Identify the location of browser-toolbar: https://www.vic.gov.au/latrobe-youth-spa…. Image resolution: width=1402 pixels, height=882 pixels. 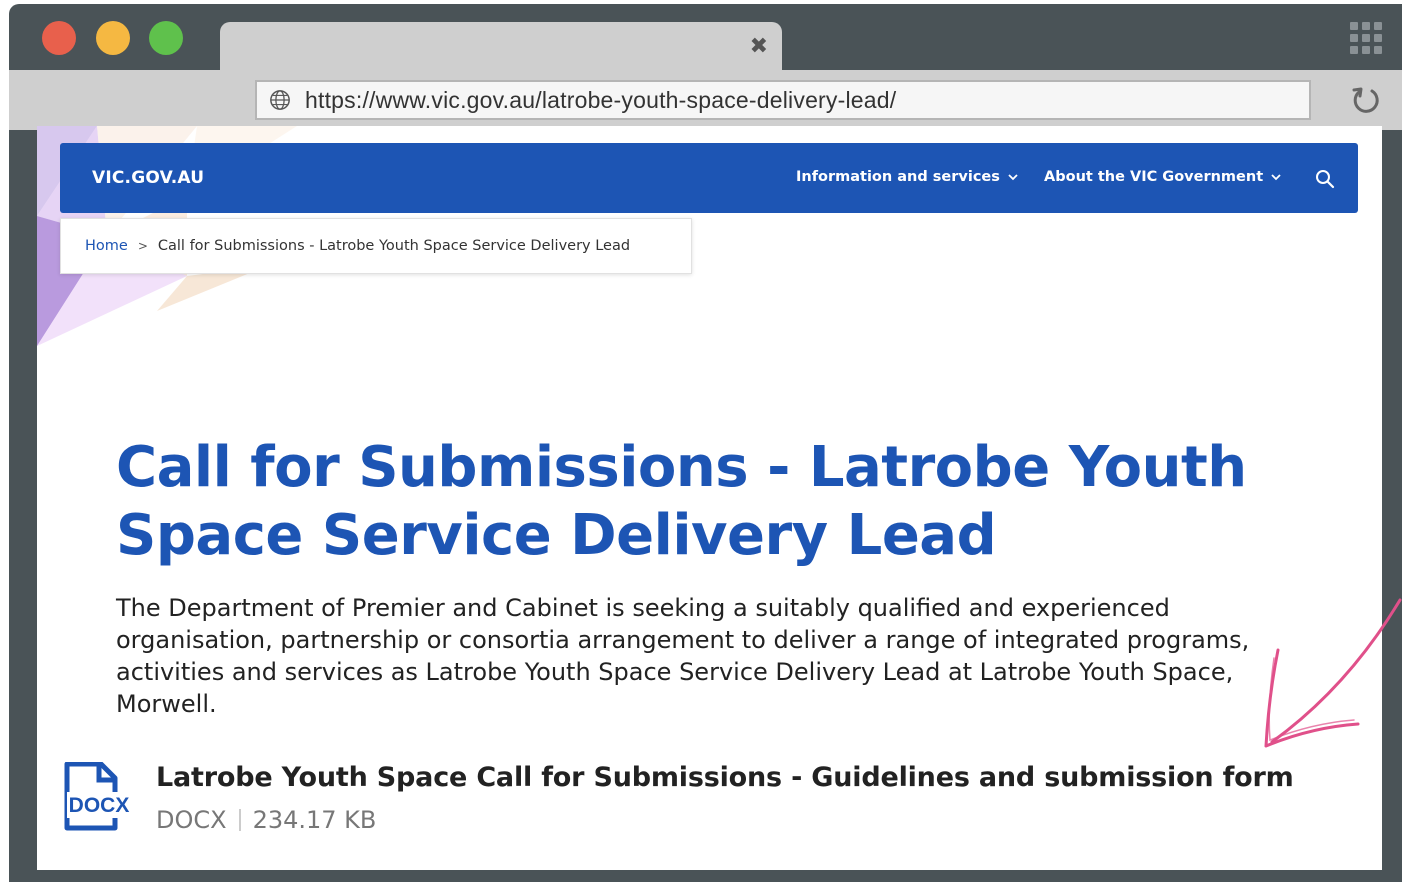
(705, 100).